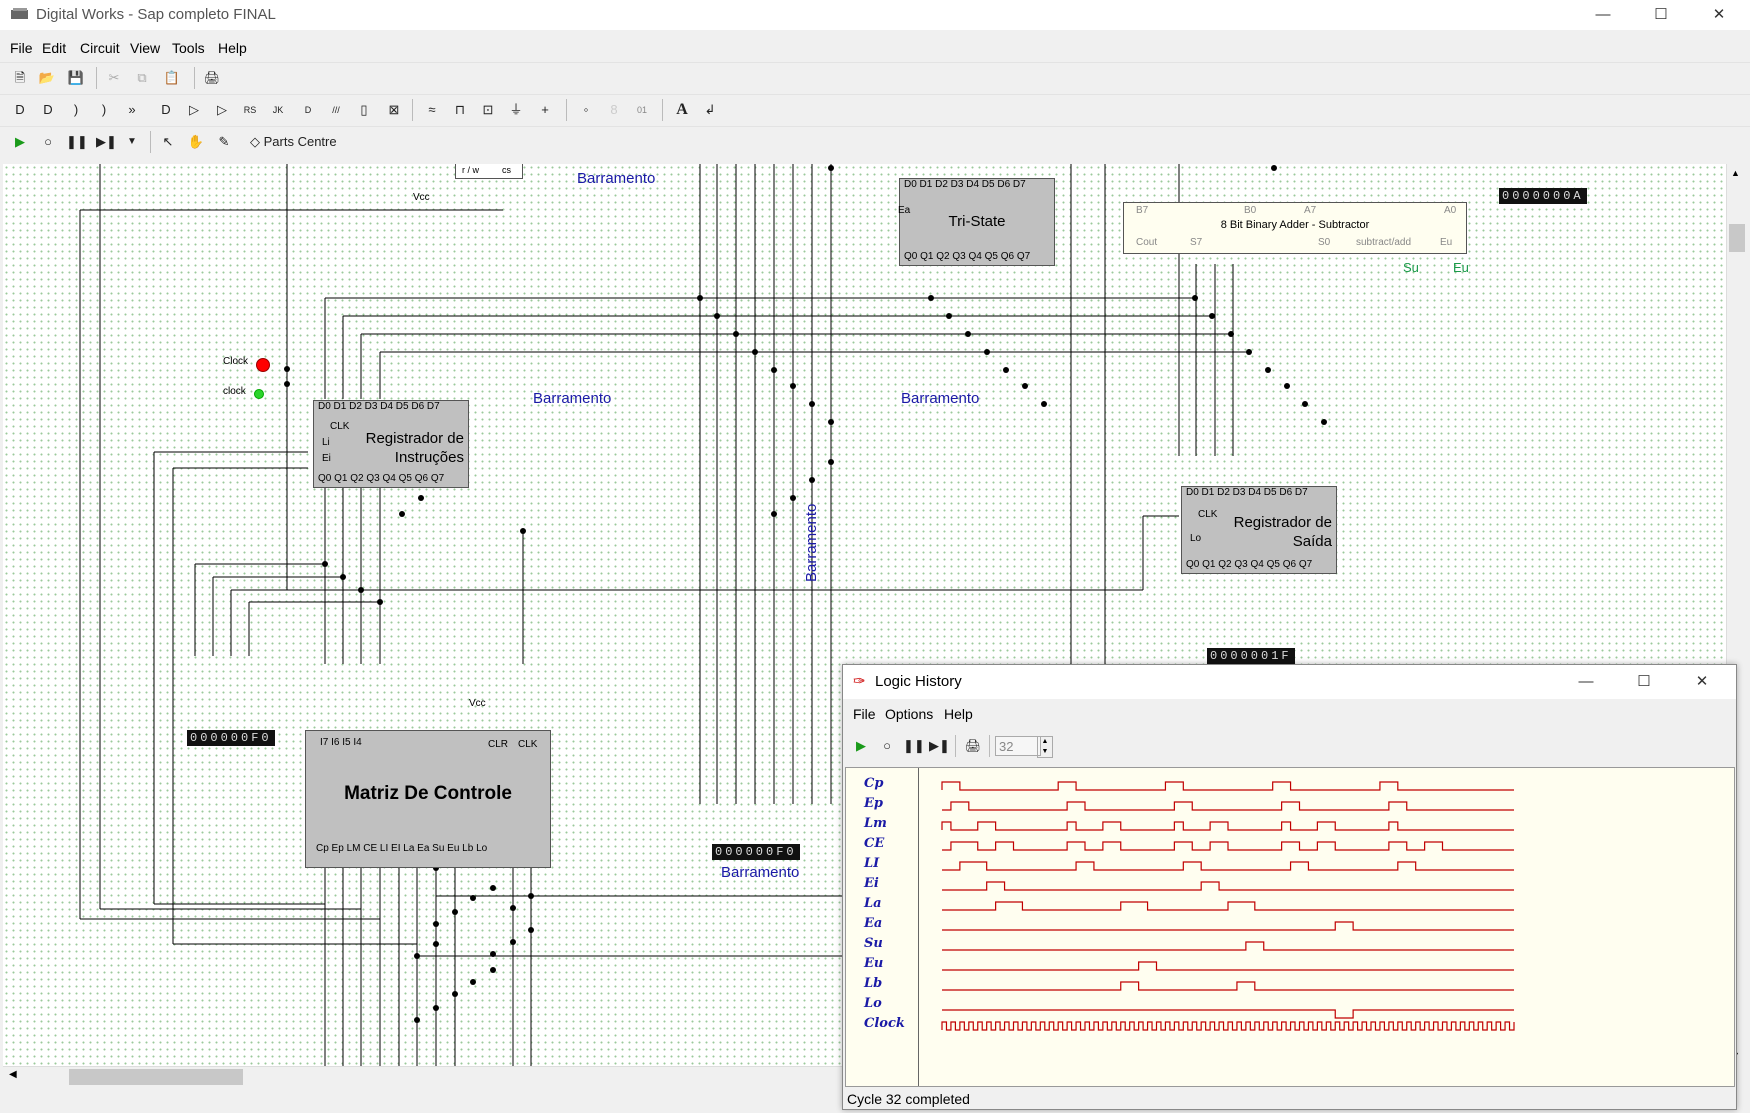 Image resolution: width=1750 pixels, height=1113 pixels. Describe the element at coordinates (259, 394) in the screenshot. I see `clock2-led` at that location.